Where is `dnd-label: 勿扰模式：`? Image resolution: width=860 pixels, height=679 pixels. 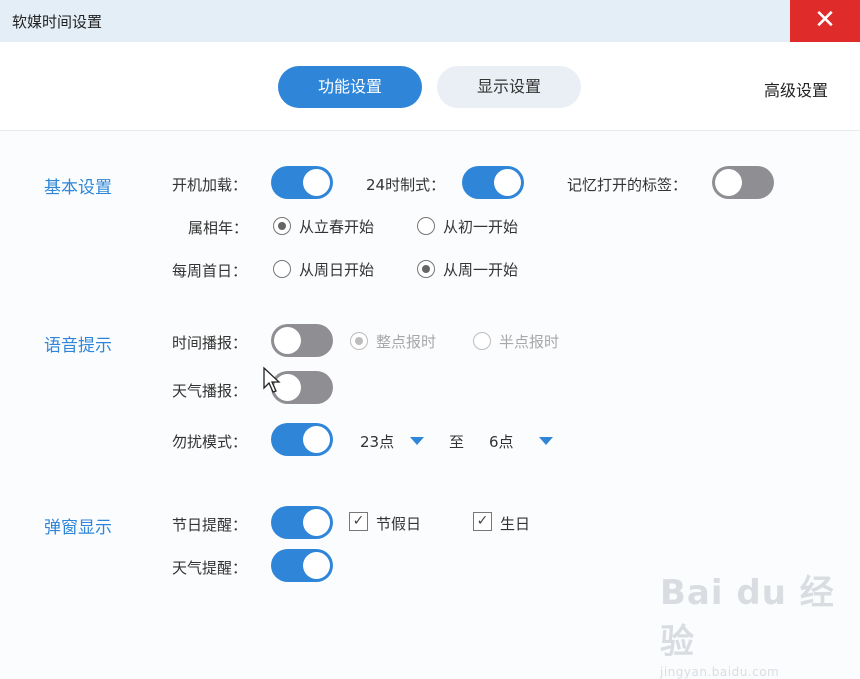 dnd-label: 勿扰模式： is located at coordinates (210, 442).